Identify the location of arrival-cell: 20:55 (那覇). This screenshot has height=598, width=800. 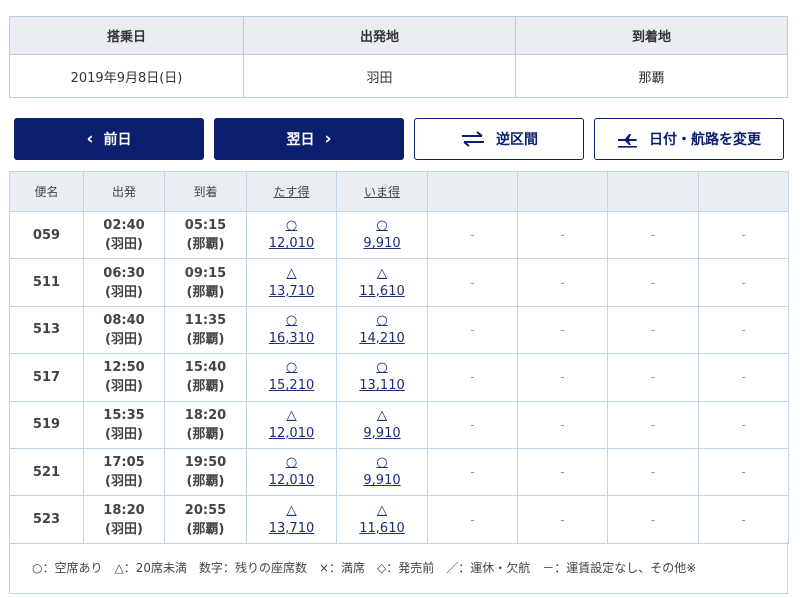
(205, 519).